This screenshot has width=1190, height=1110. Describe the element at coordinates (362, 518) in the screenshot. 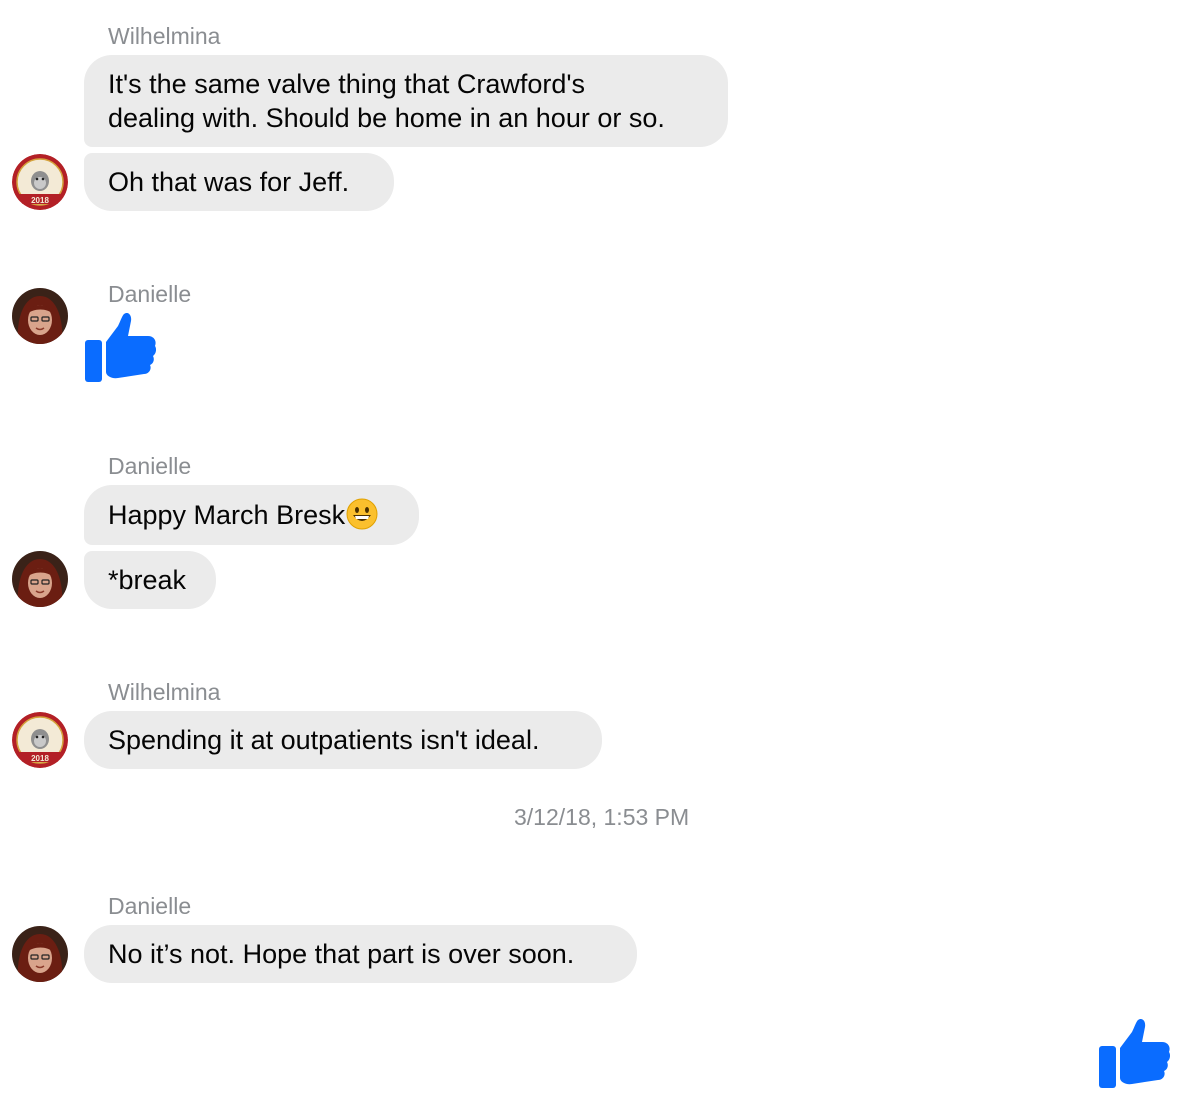

I see `grinning-face-icon` at that location.